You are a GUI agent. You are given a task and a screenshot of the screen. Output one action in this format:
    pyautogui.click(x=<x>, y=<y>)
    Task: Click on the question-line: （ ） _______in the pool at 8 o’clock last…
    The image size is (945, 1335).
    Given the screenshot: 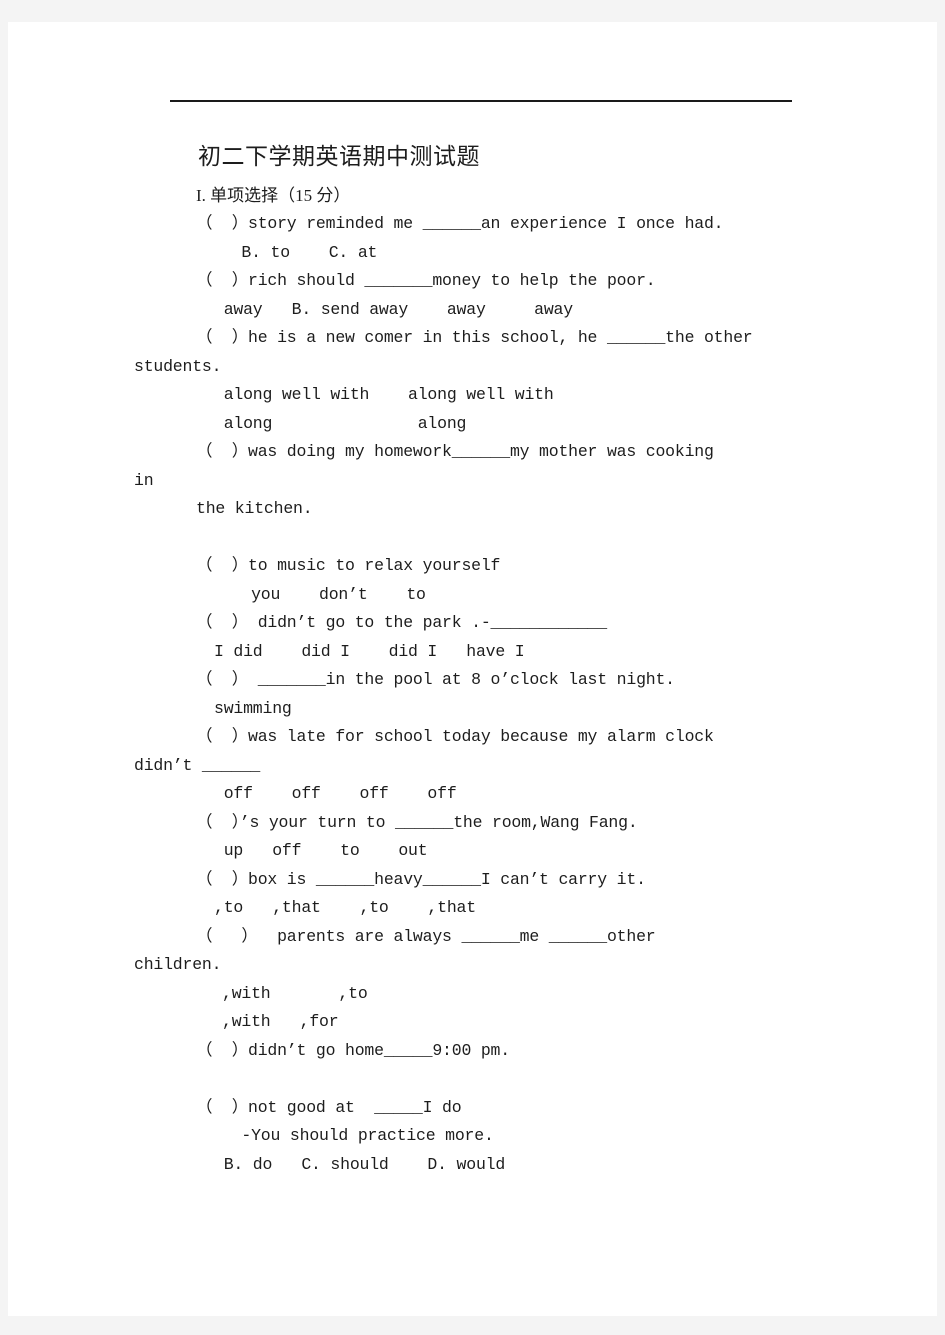 What is the action you would take?
    pyautogui.click(x=435, y=679)
    